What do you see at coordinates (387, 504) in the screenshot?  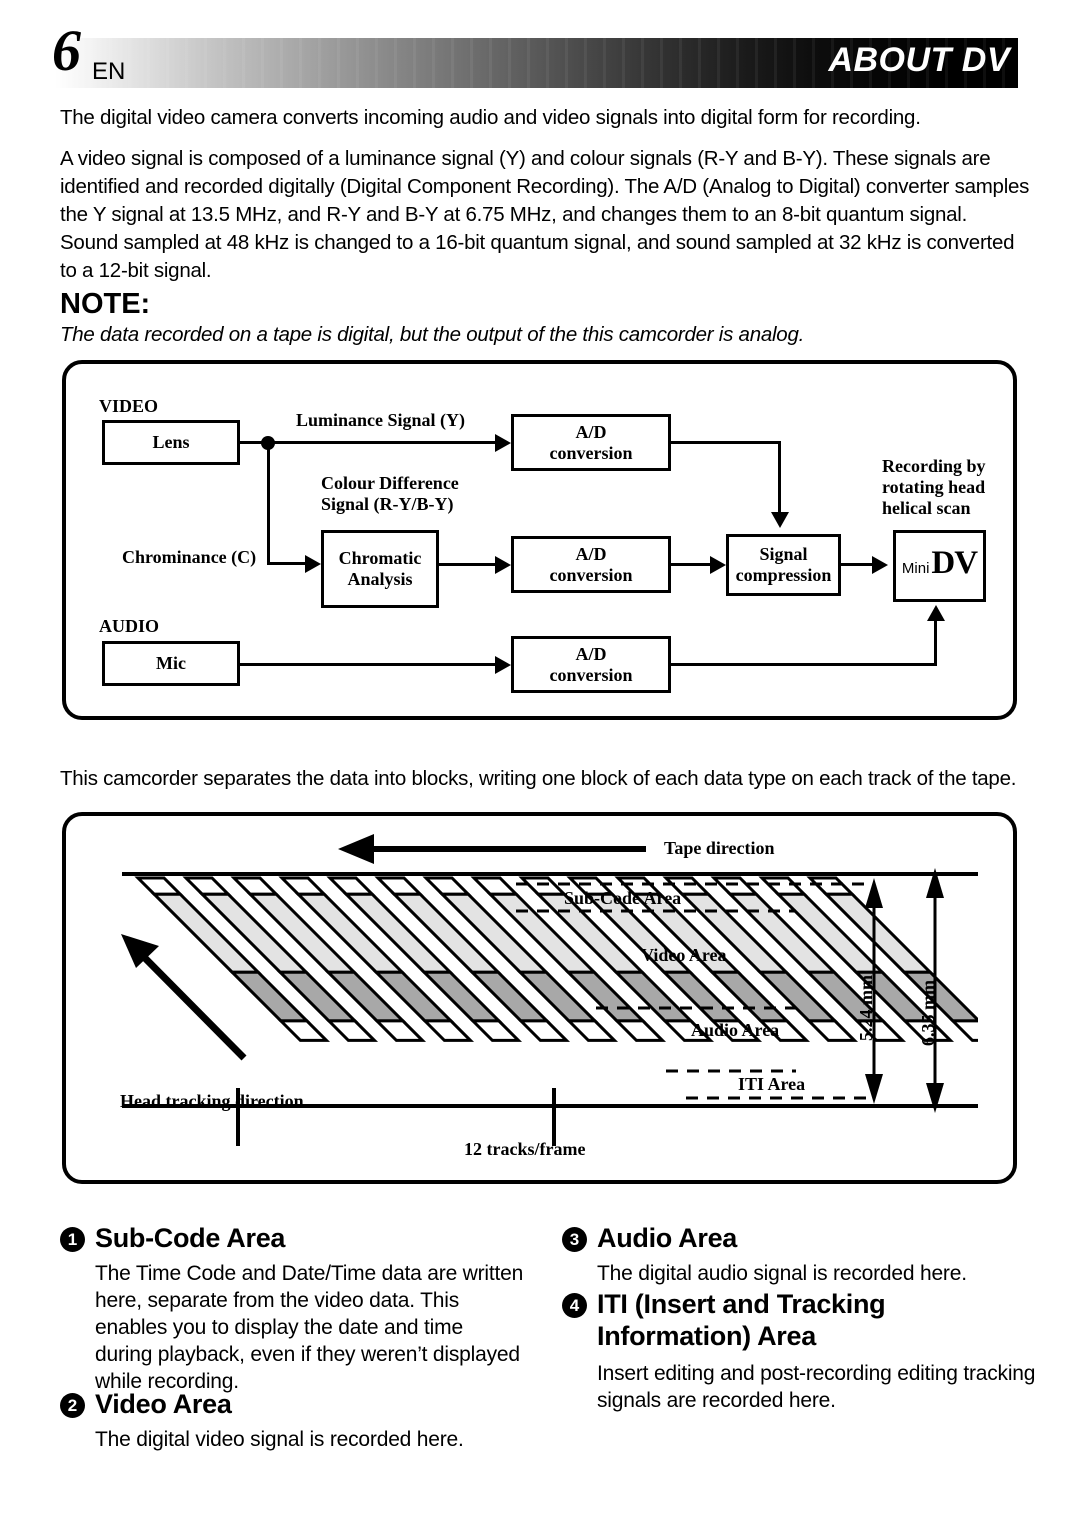 I see `colour-difference-label-line2: Signal (R-Y/B-Y)` at bounding box center [387, 504].